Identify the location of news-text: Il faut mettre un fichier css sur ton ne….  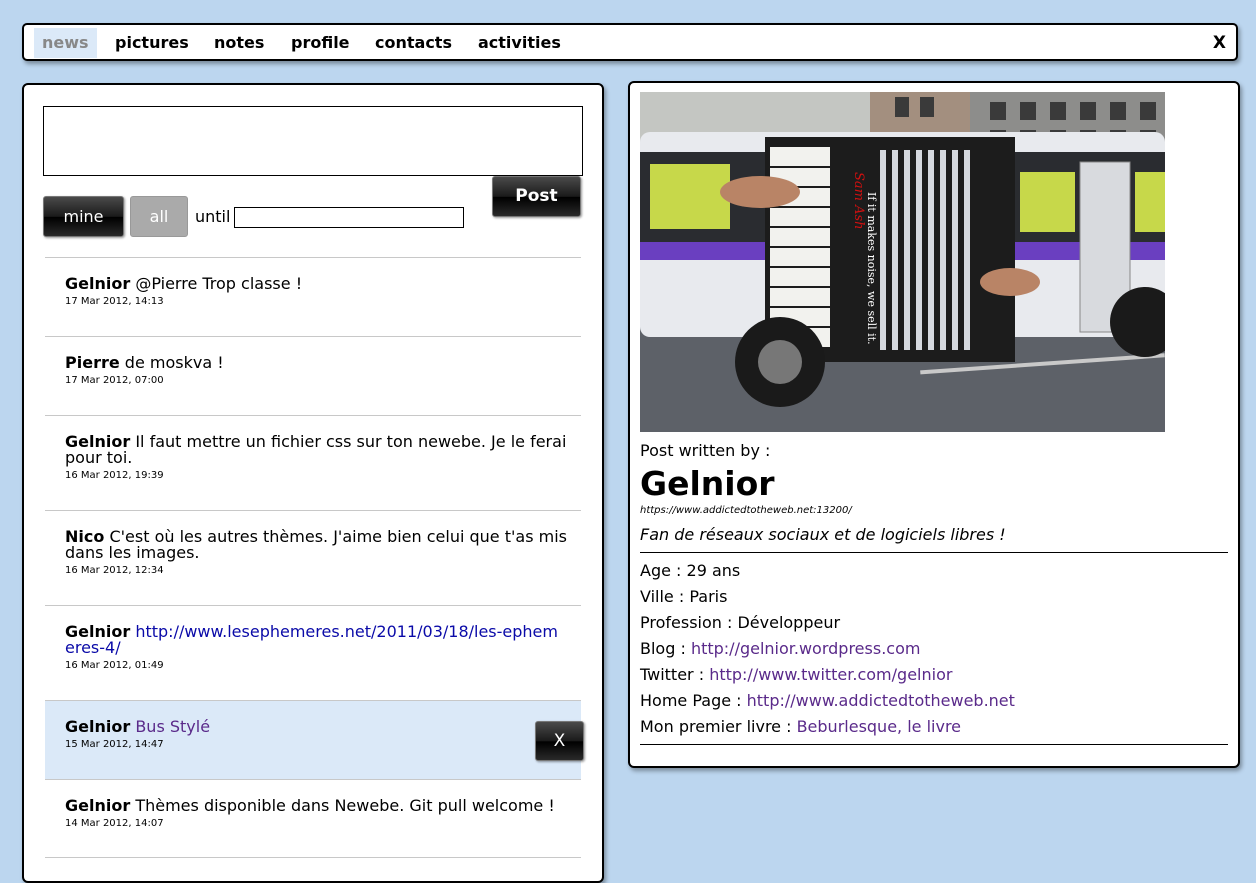
(316, 449).